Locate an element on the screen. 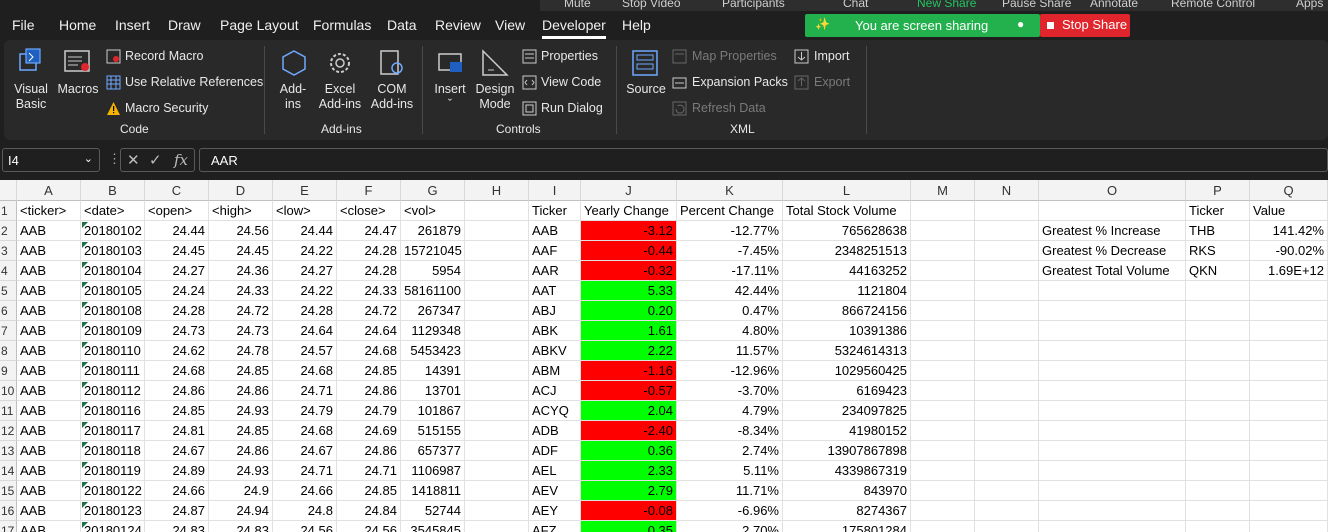  cell-g4: 5954 is located at coordinates (433, 271).